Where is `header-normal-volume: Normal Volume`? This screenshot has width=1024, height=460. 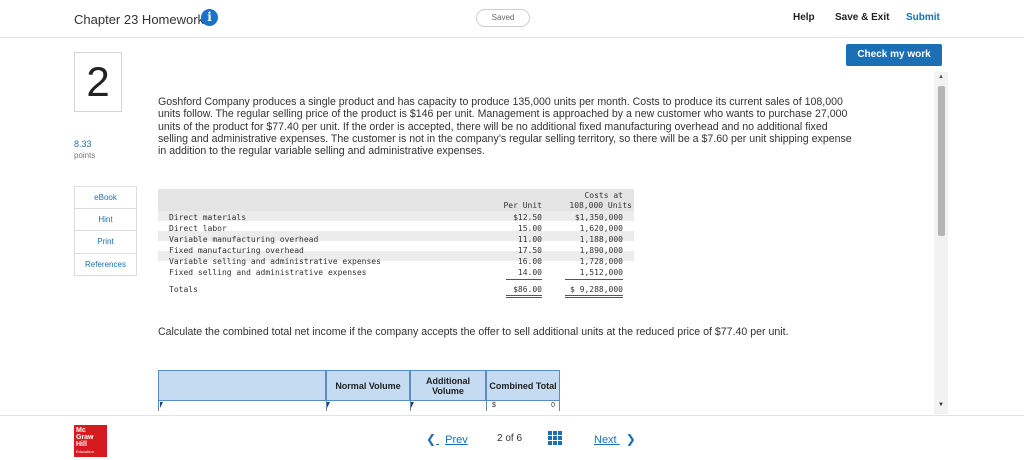
header-normal-volume: Normal Volume is located at coordinates (368, 385).